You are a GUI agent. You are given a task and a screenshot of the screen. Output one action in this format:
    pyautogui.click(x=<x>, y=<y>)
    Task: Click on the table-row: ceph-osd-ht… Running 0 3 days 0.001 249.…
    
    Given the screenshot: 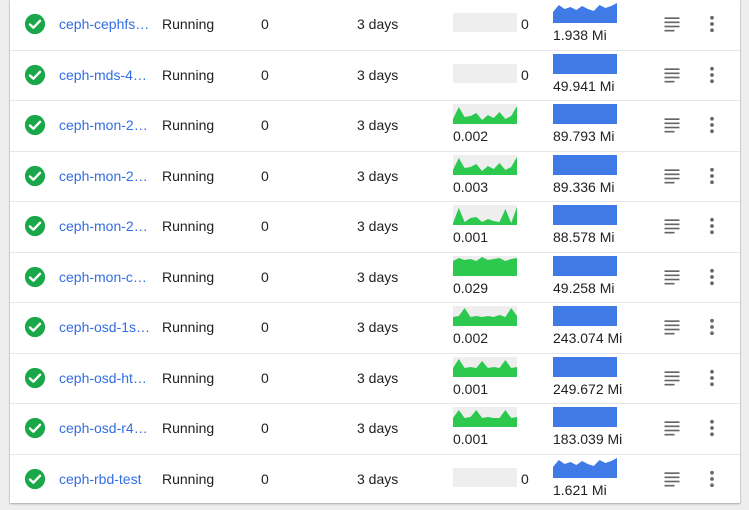 What is the action you would take?
    pyautogui.click(x=375, y=379)
    